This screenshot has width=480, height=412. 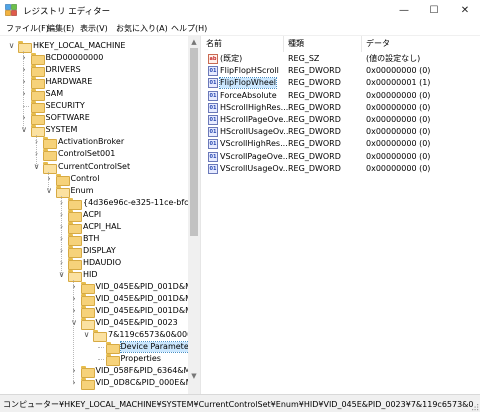 What do you see at coordinates (55, 94) in the screenshot?
I see `tree-node-label: SAM` at bounding box center [55, 94].